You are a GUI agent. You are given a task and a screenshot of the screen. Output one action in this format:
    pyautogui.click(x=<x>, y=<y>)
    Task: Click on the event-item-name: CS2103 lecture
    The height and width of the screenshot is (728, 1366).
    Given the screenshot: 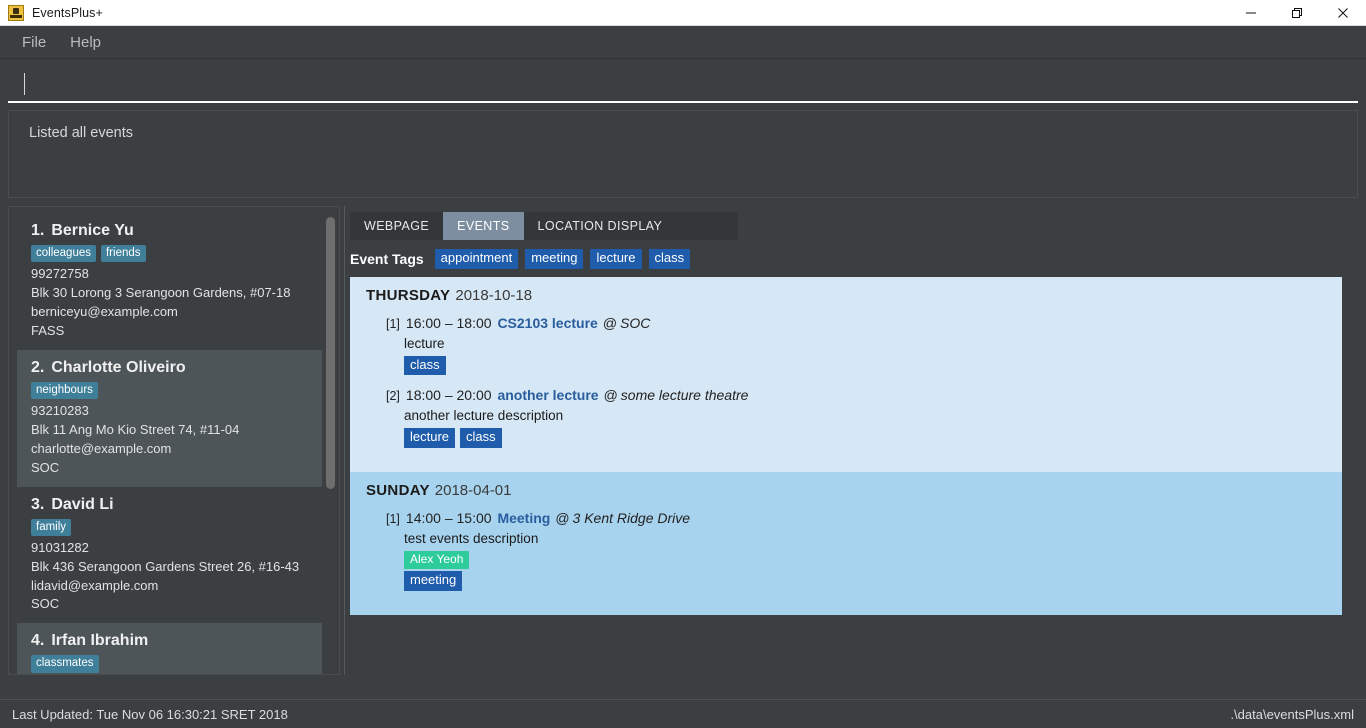 What is the action you would take?
    pyautogui.click(x=547, y=323)
    